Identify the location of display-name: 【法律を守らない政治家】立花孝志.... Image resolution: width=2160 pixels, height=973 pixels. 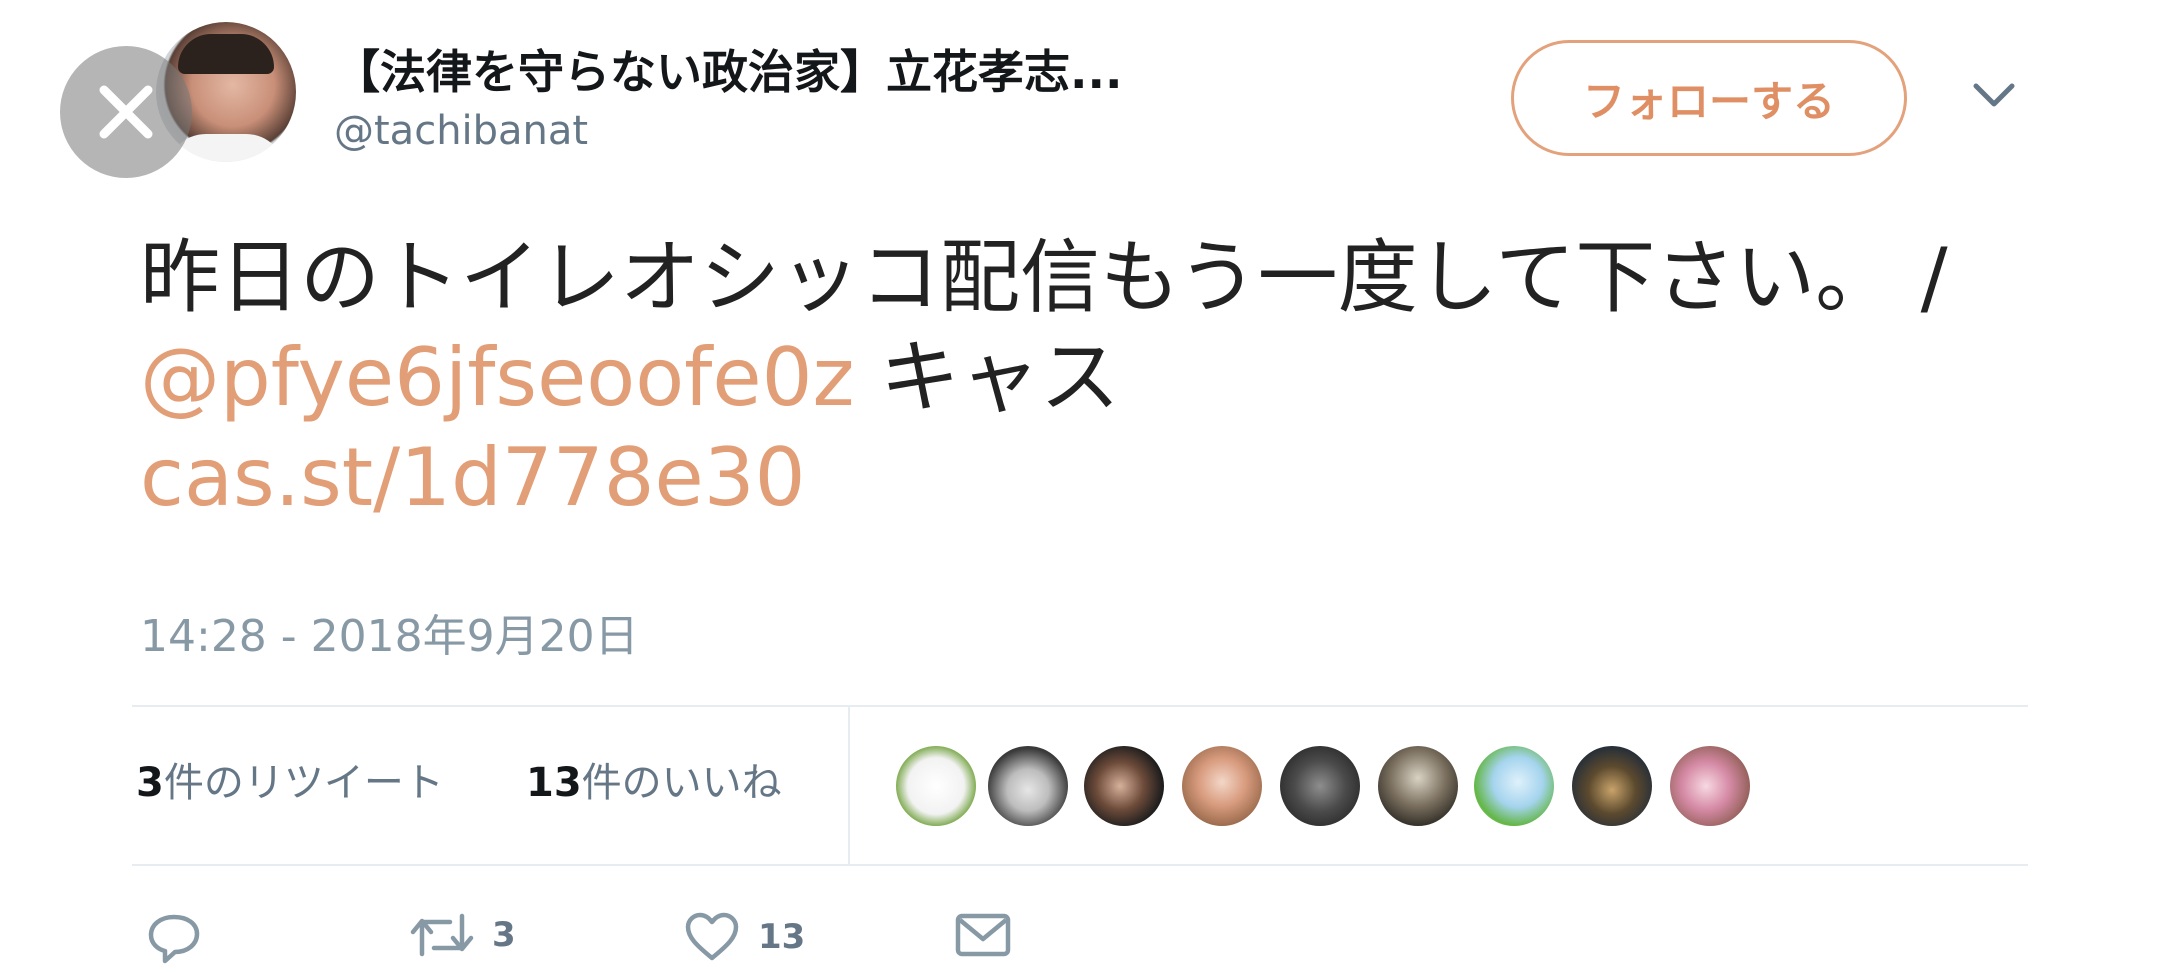
(844, 69).